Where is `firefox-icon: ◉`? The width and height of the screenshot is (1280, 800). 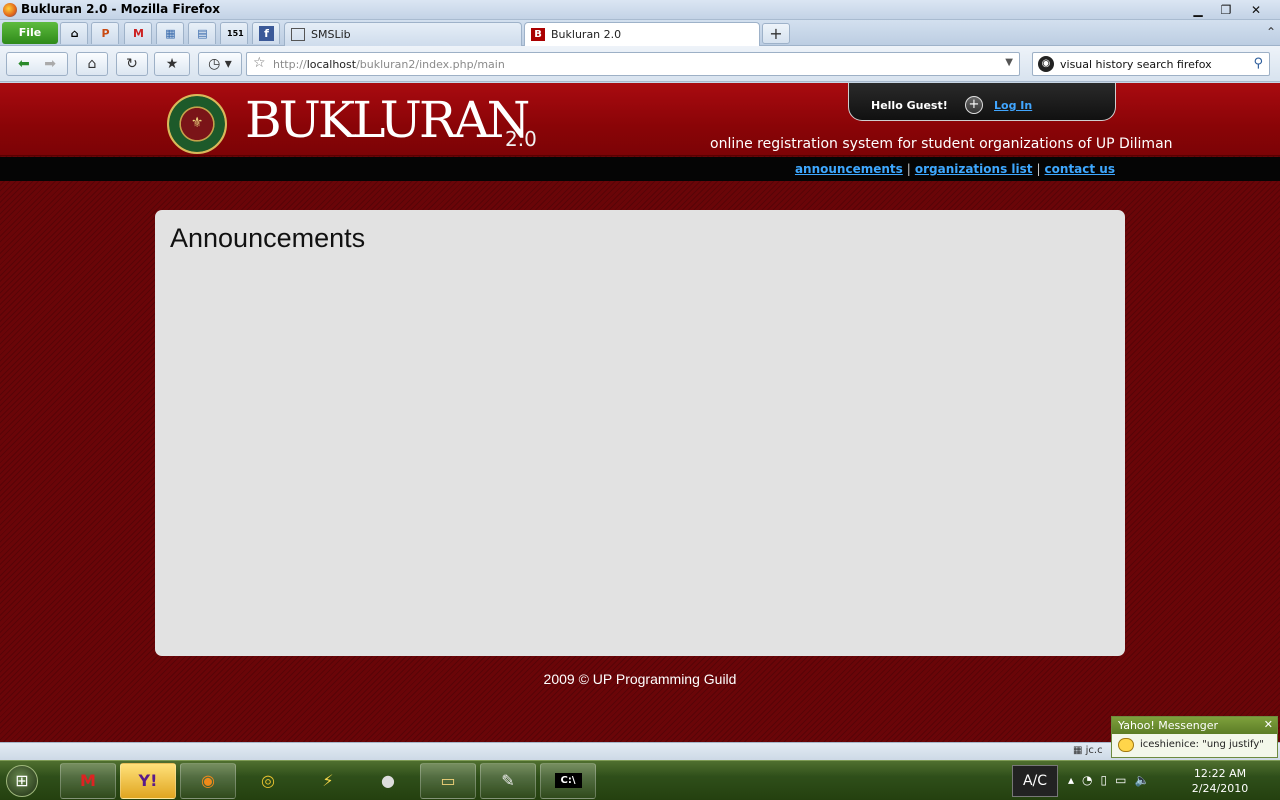 firefox-icon: ◉ is located at coordinates (208, 780).